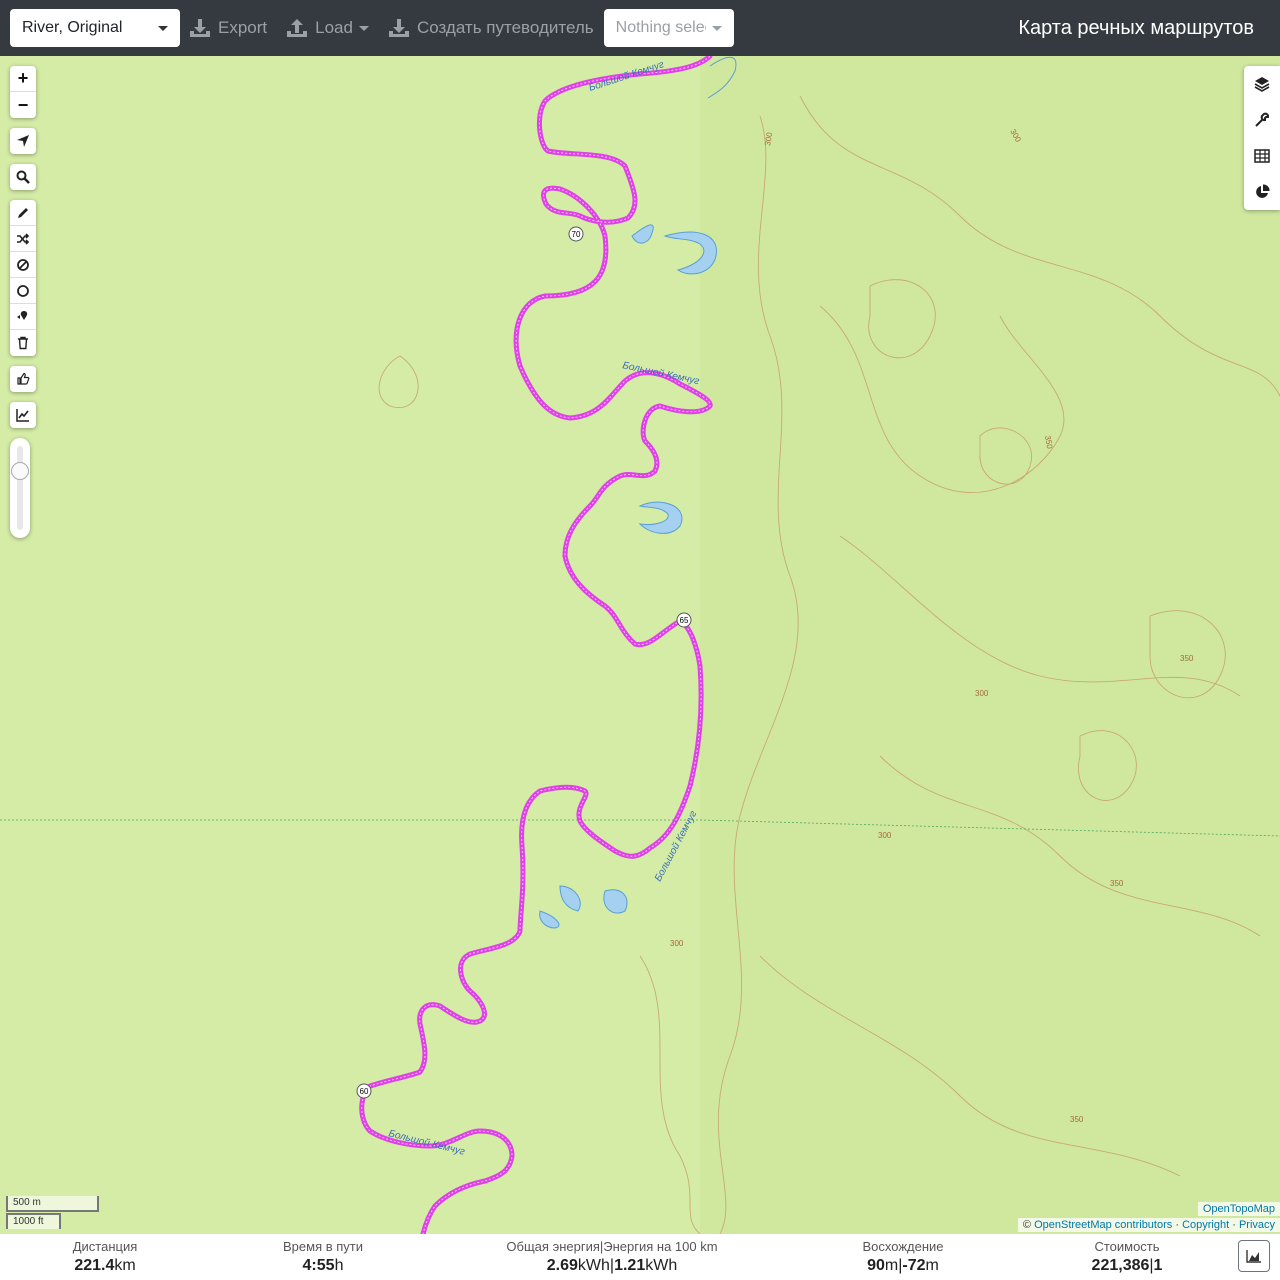  What do you see at coordinates (105, 1246) in the screenshot?
I see `stat-label: Дистанция` at bounding box center [105, 1246].